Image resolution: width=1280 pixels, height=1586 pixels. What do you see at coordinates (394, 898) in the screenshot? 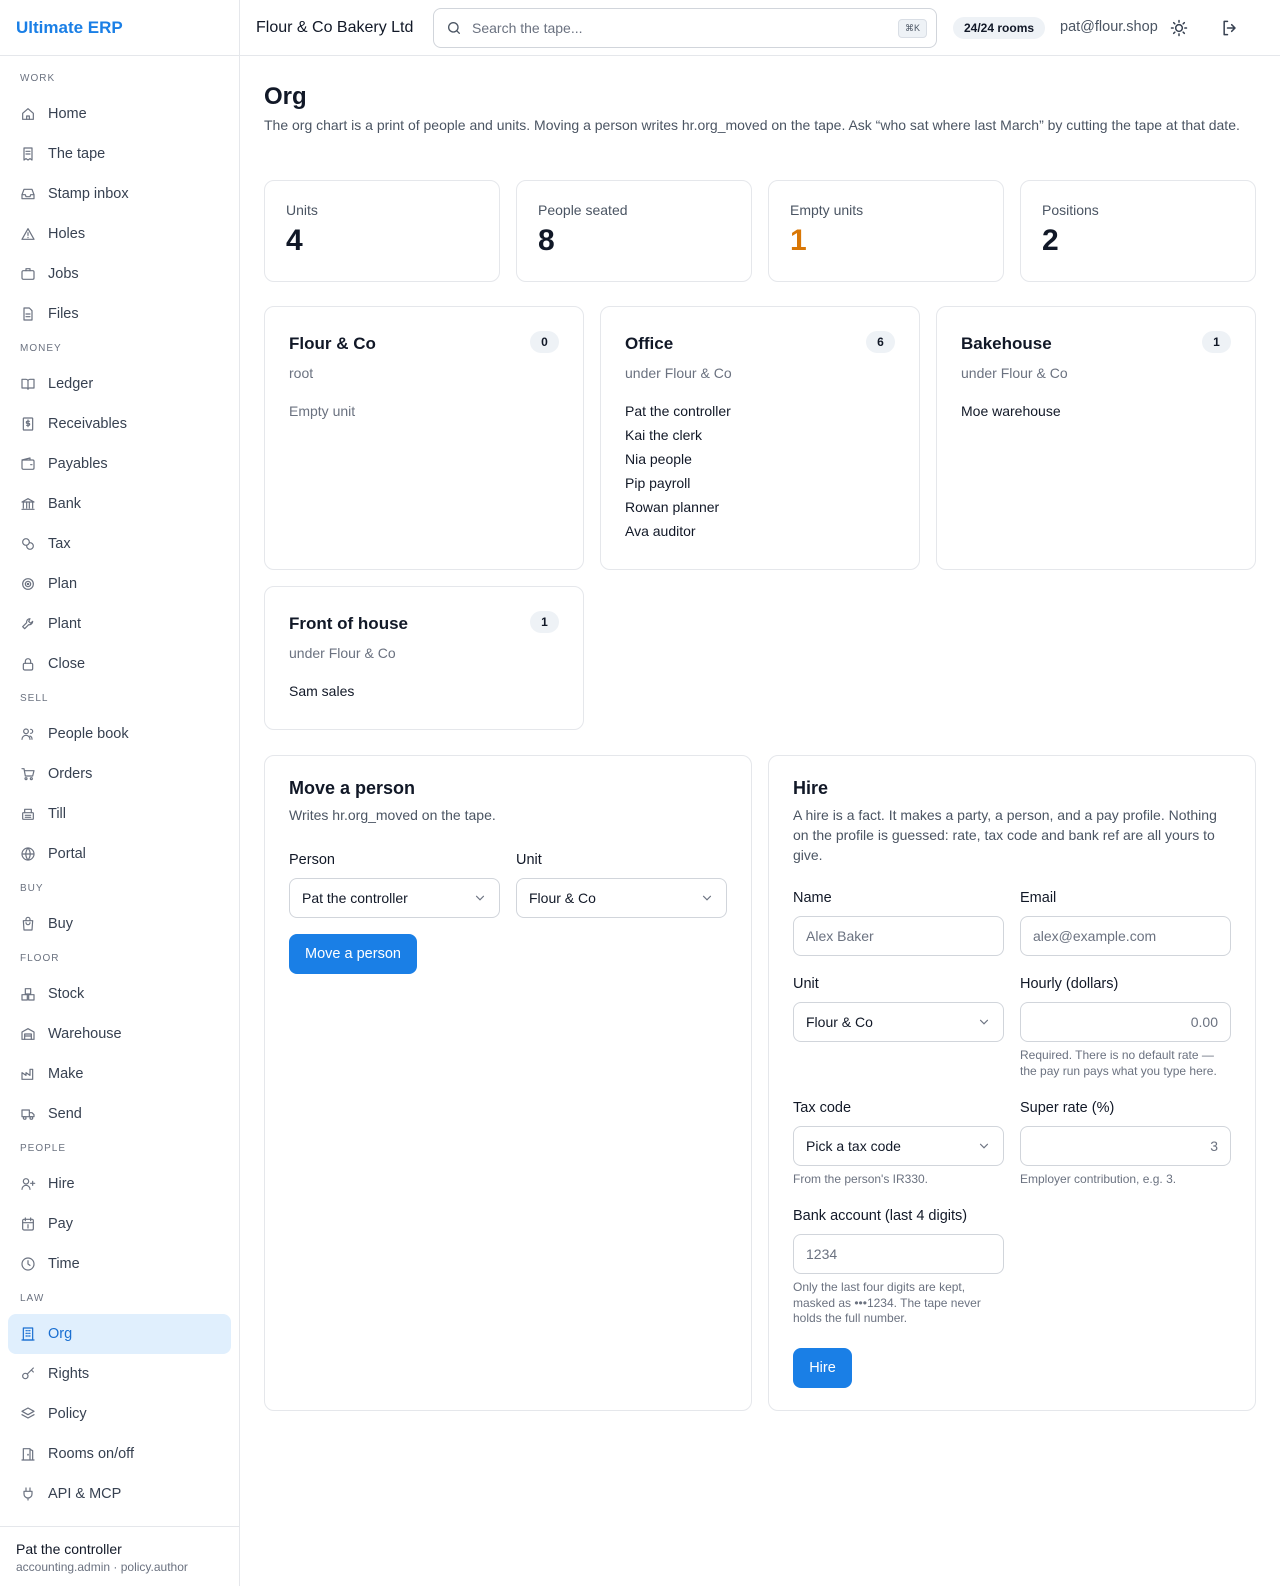
I see `person-select: Pat the controller` at bounding box center [394, 898].